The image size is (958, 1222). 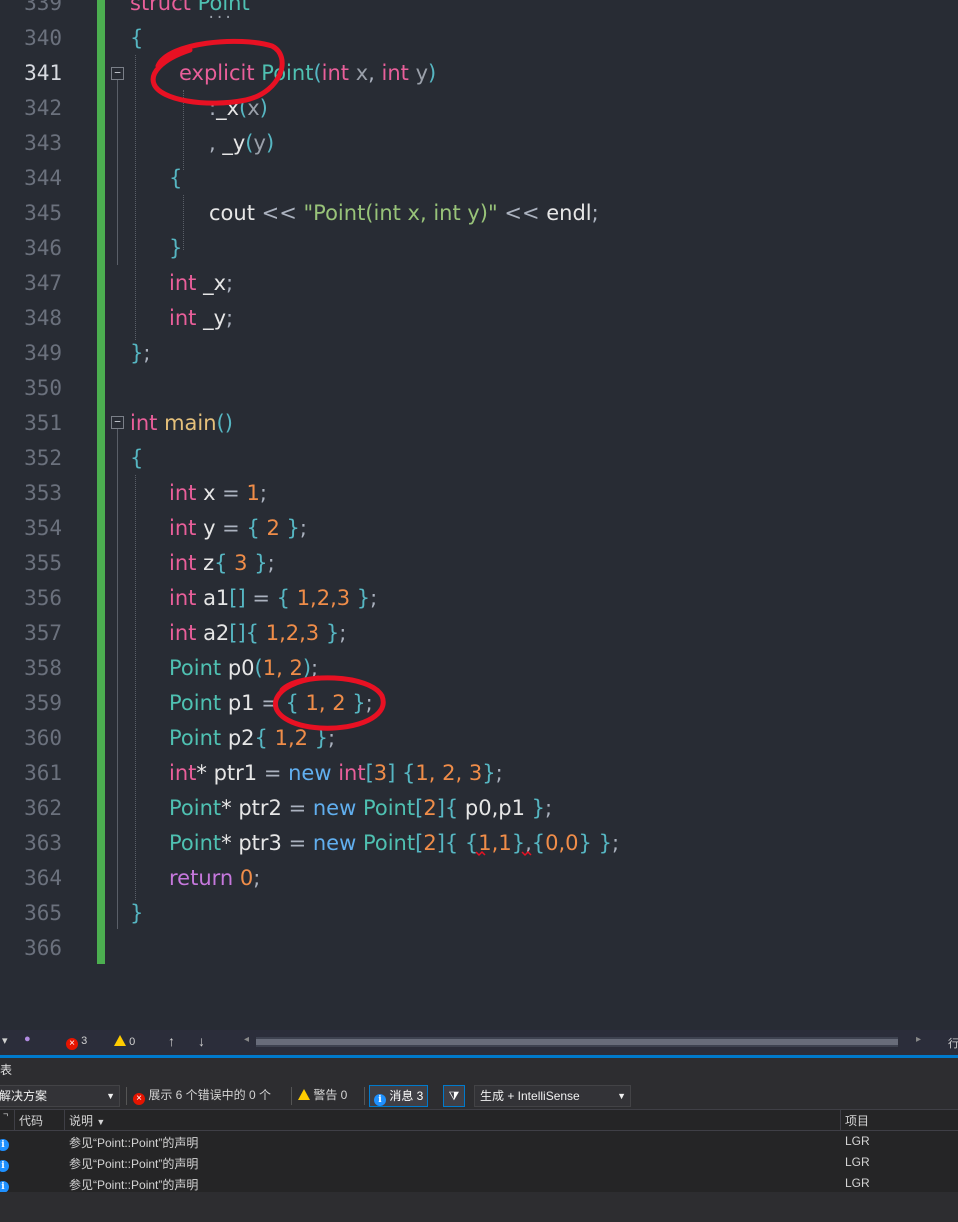 I want to click on code-line: 346}, so click(x=479, y=248).